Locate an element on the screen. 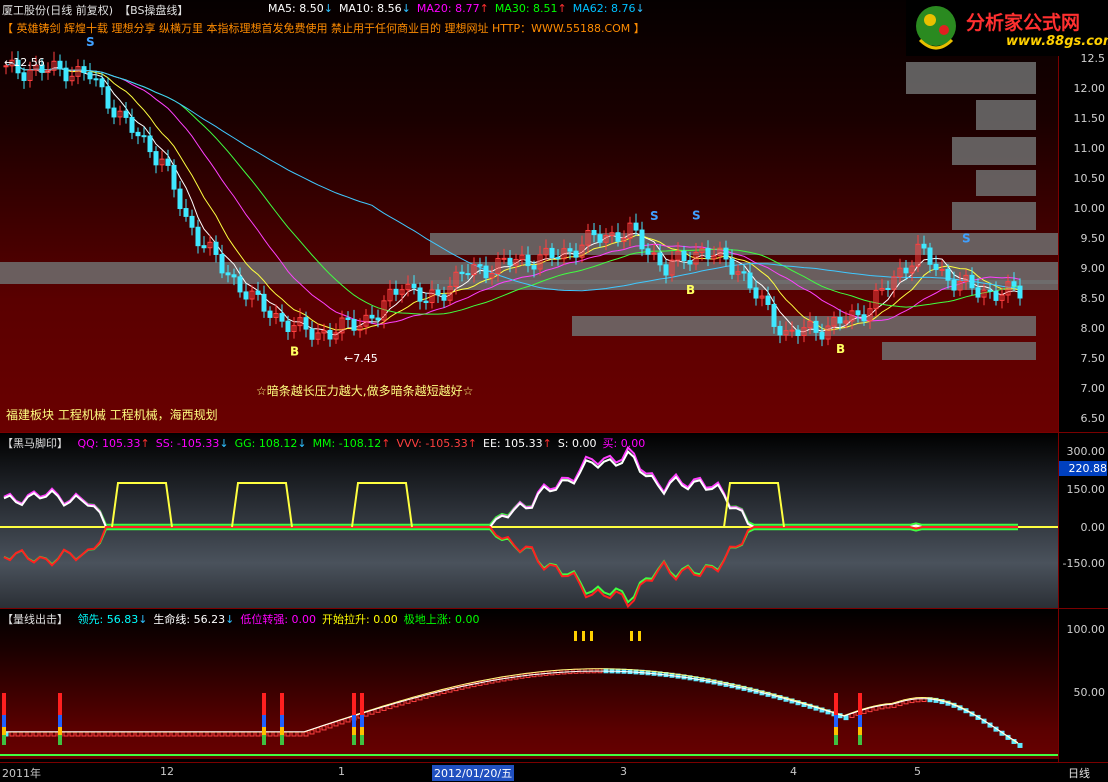 This screenshot has width=1108, height=782. axis-tick: 11.50 is located at coordinates (1089, 118).